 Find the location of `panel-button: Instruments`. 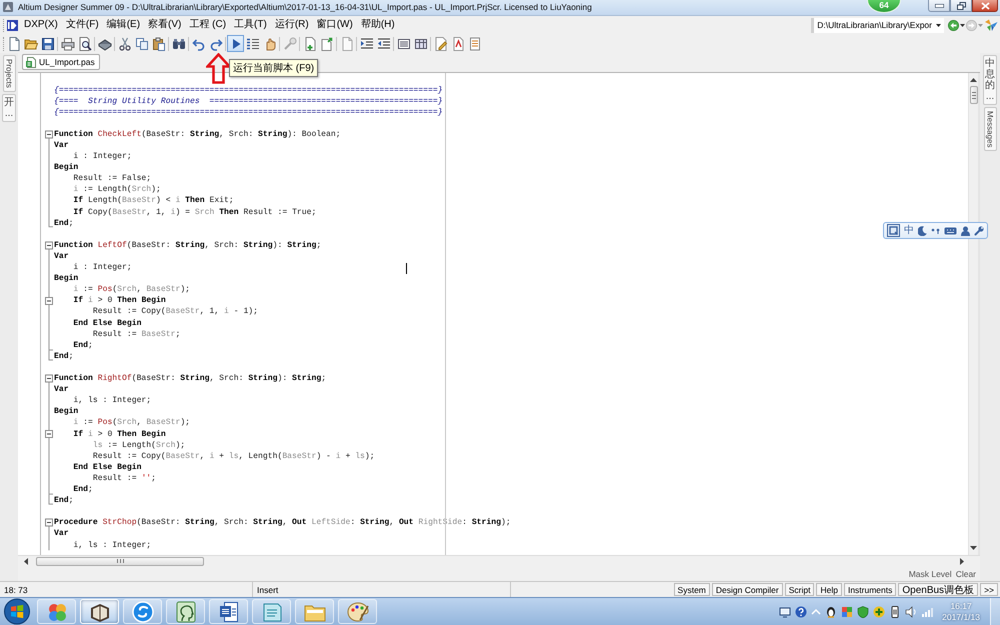

panel-button: Instruments is located at coordinates (870, 589).